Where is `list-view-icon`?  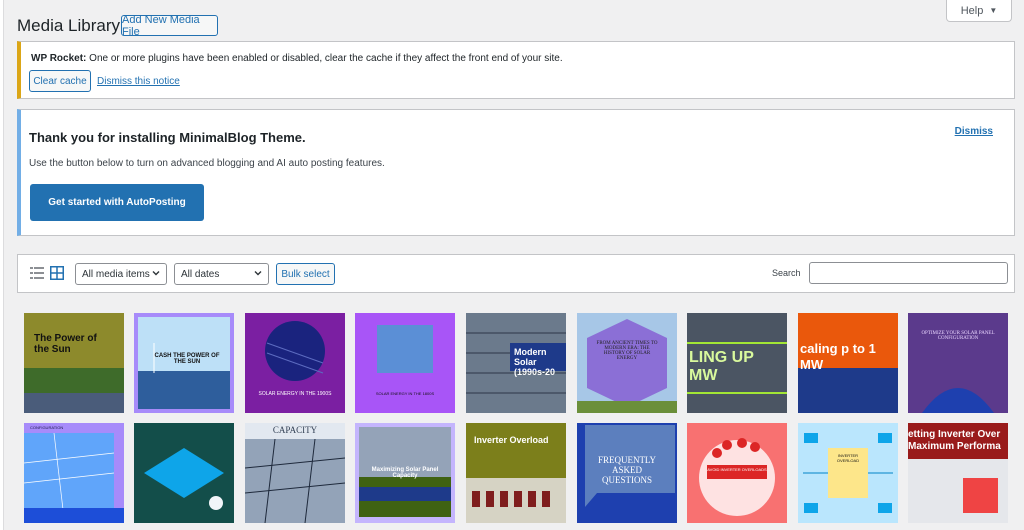
list-view-icon is located at coordinates (37, 273).